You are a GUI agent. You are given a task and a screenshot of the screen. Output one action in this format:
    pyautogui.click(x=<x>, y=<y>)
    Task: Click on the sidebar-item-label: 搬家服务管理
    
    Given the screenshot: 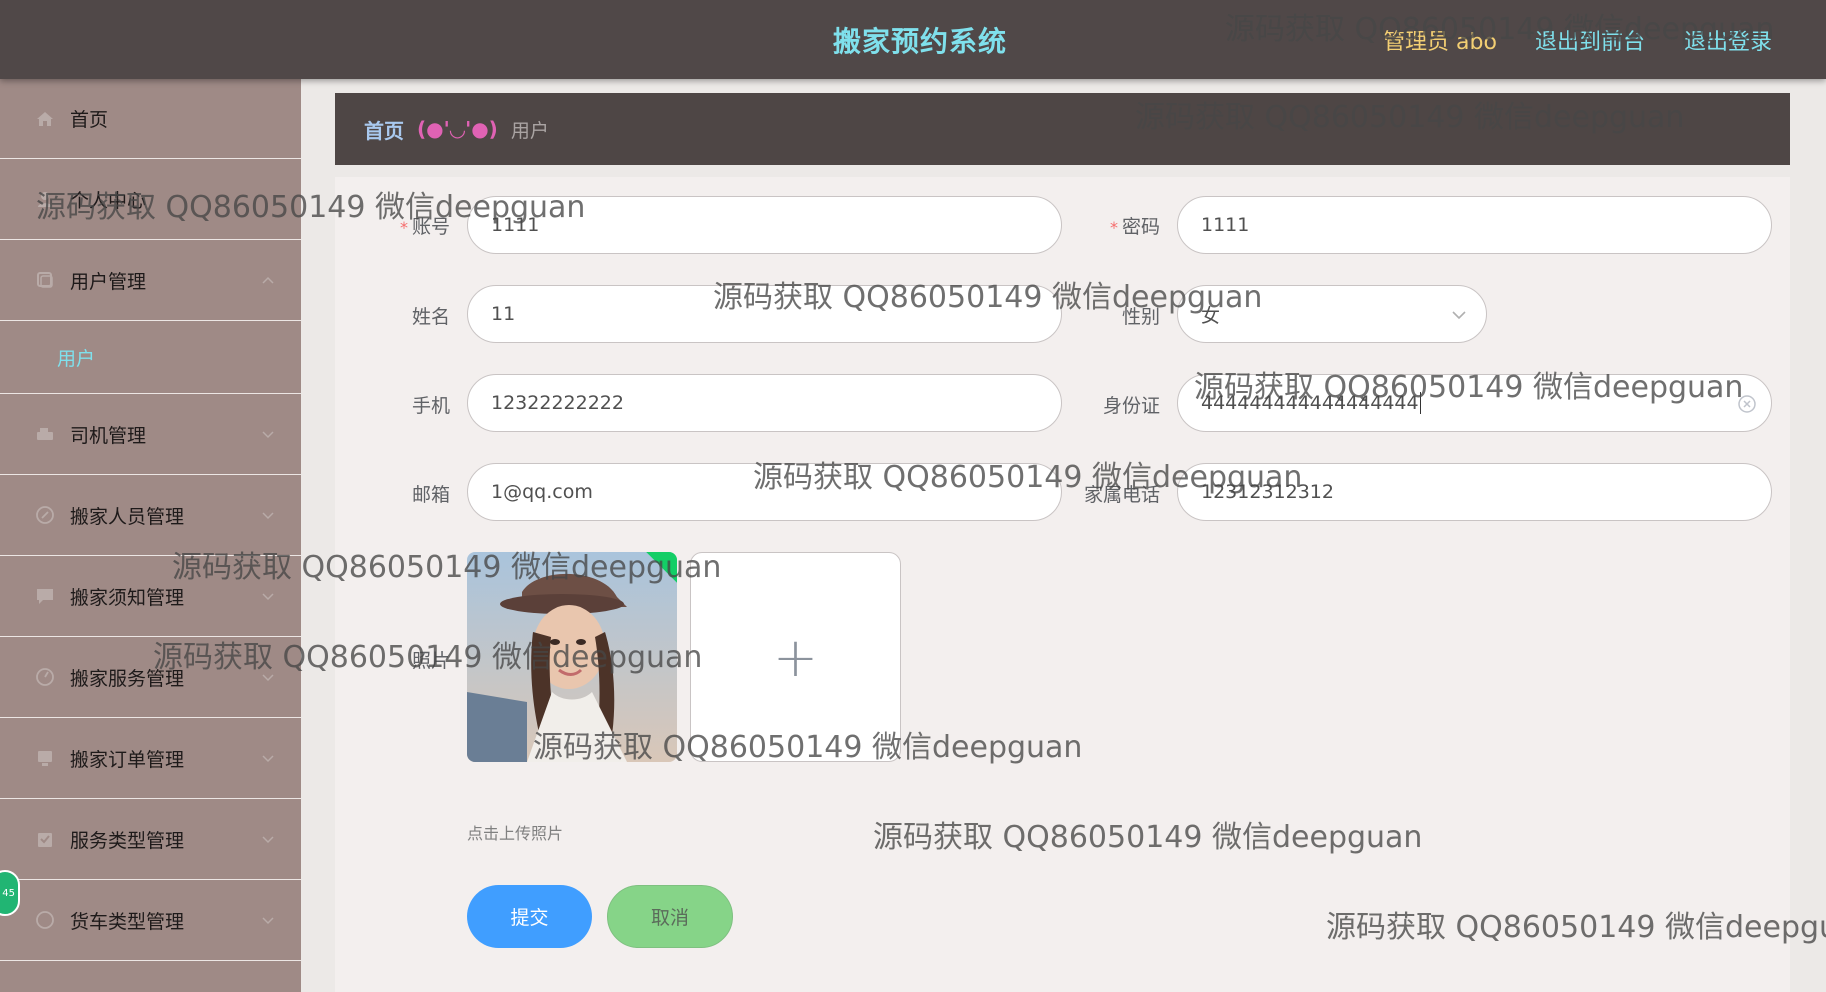 What is the action you would take?
    pyautogui.click(x=127, y=678)
    